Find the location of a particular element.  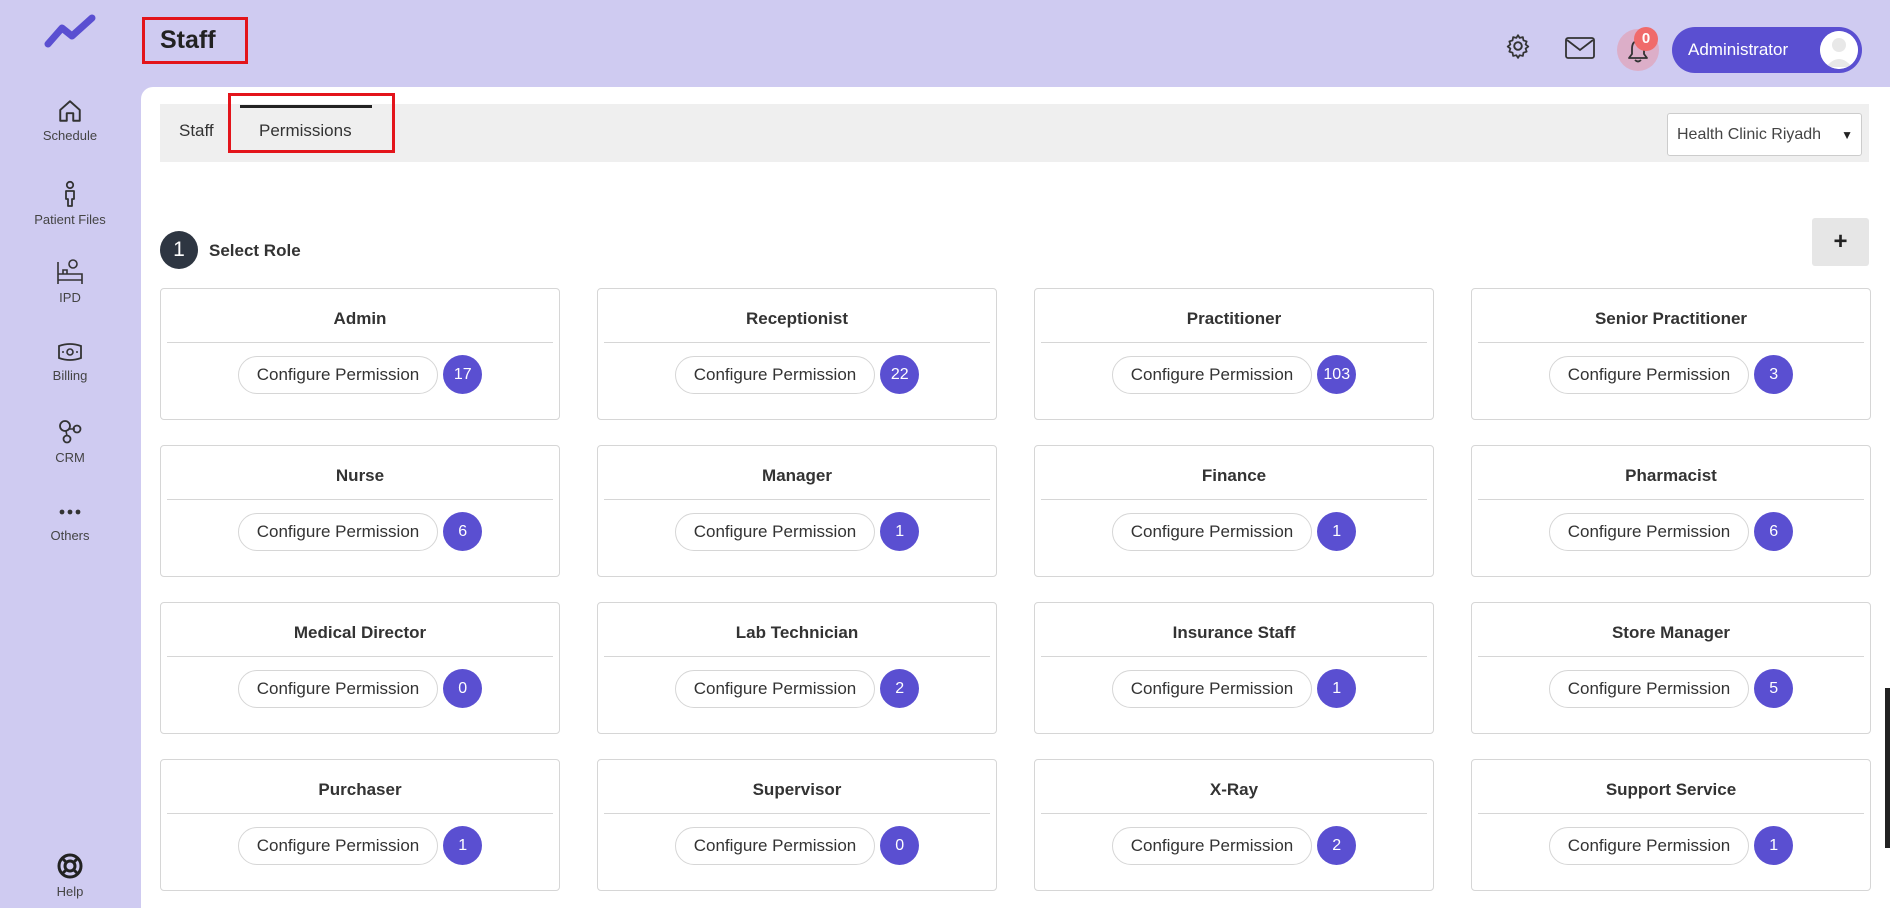

sidebar-item-crm: CRM is located at coordinates (70, 441).